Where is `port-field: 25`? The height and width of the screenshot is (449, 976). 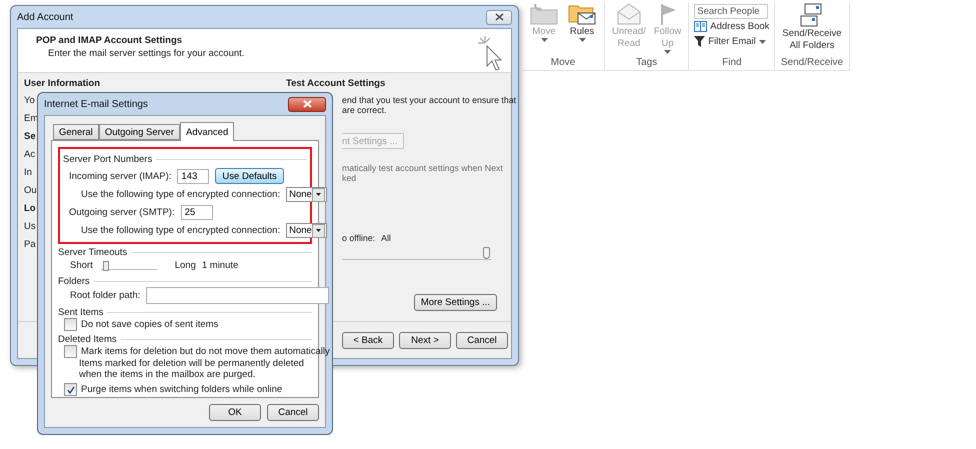 port-field: 25 is located at coordinates (196, 212).